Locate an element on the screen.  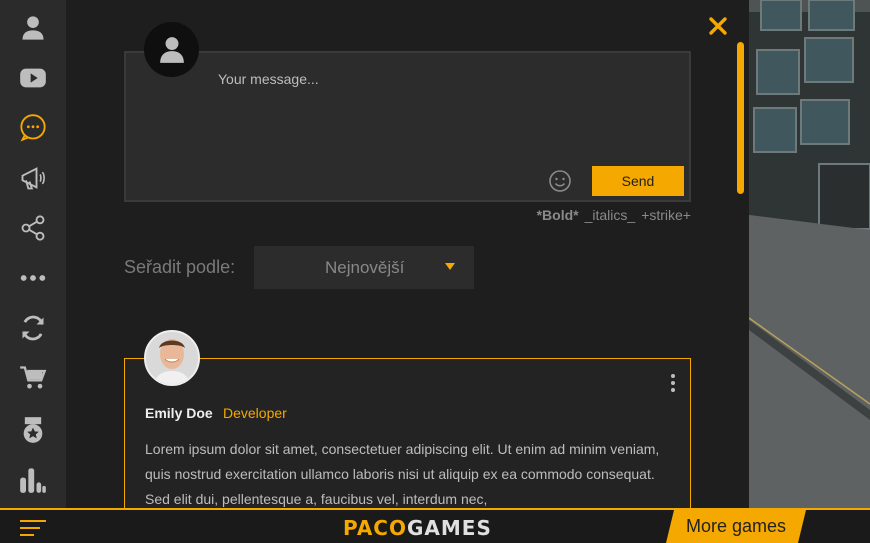
share-icon is located at coordinates (33, 228).